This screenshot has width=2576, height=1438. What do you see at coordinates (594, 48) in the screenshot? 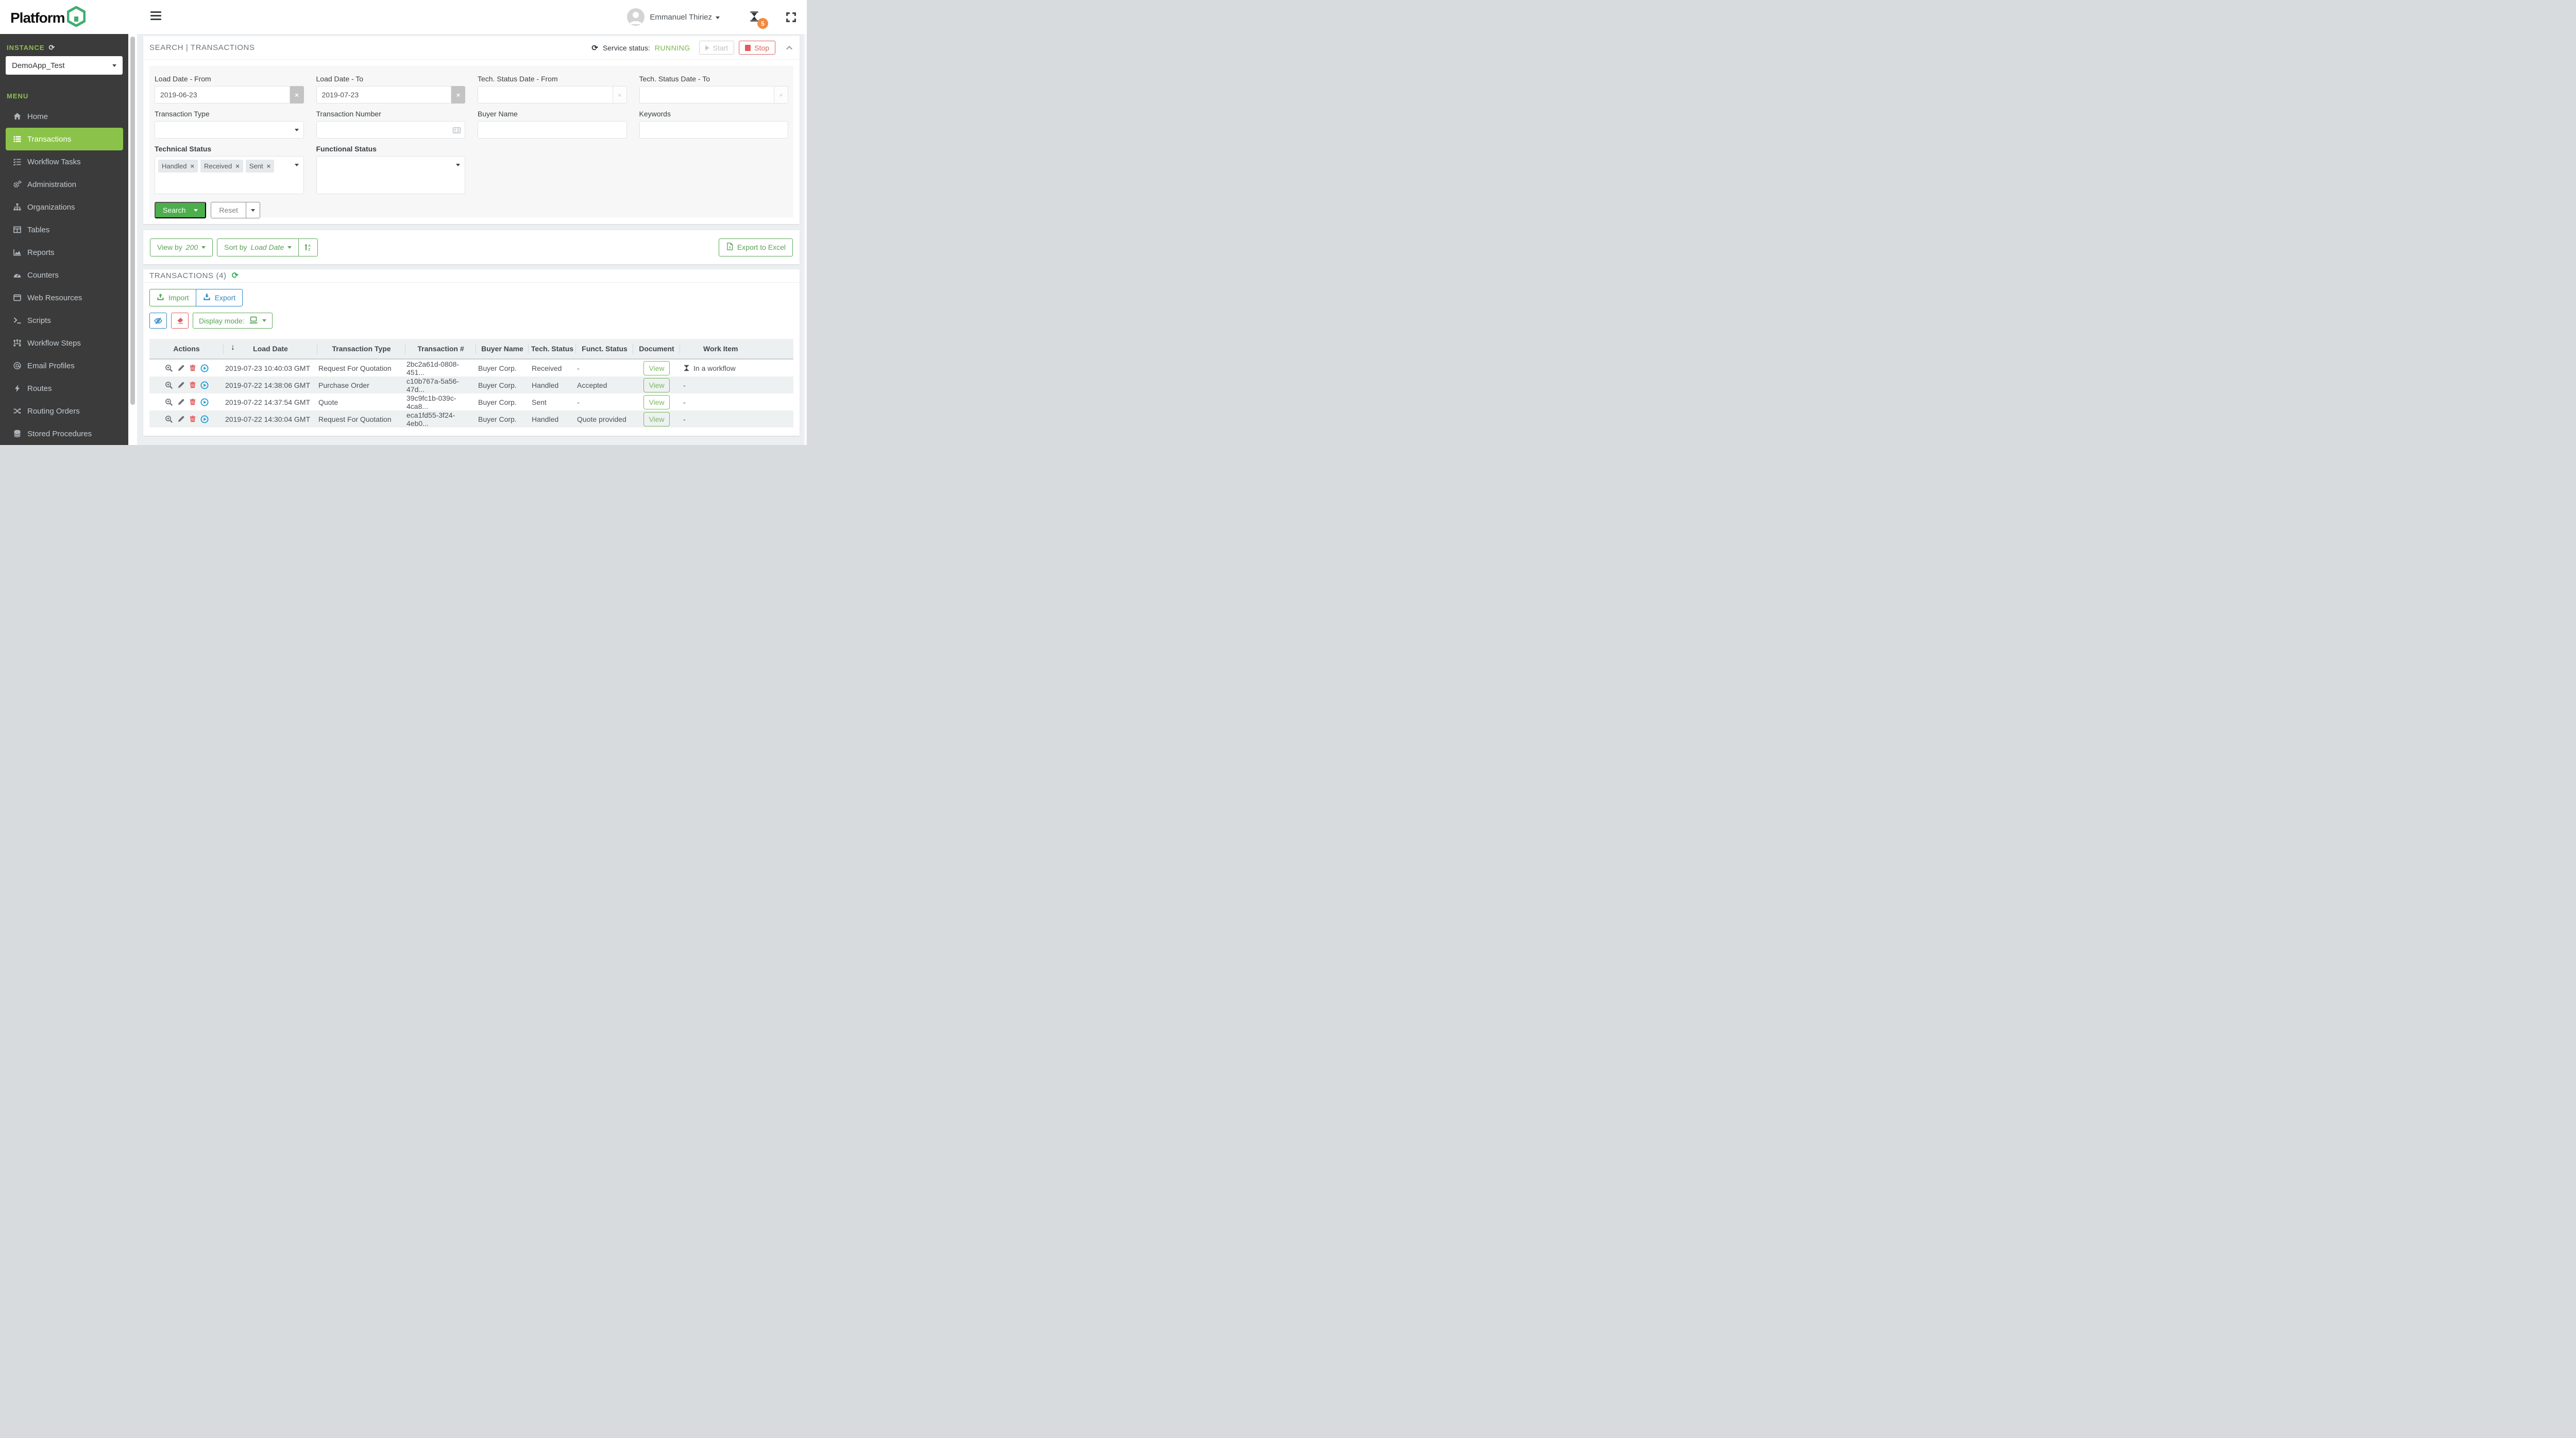
I see `service-status-refresh-icon: ⟳` at bounding box center [594, 48].